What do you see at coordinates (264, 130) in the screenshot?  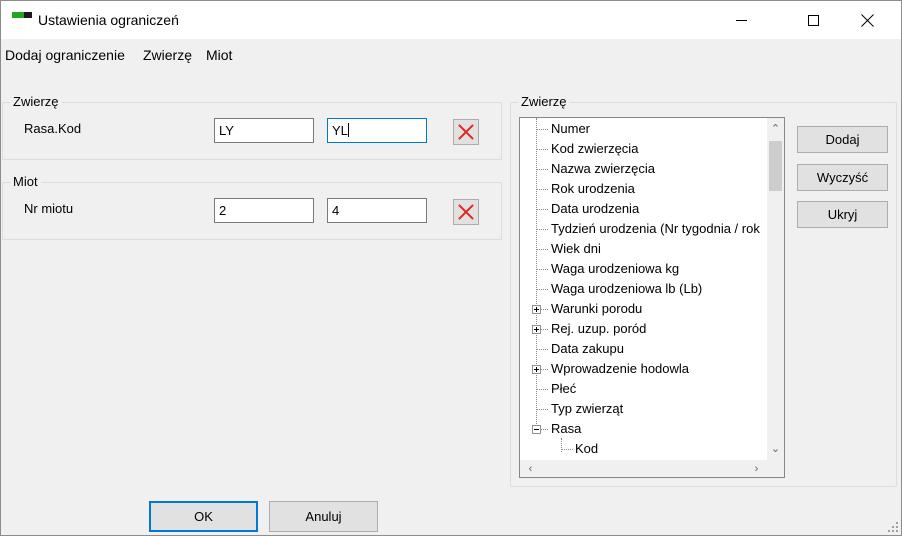 I see `rasa-kod-value1-input: LY` at bounding box center [264, 130].